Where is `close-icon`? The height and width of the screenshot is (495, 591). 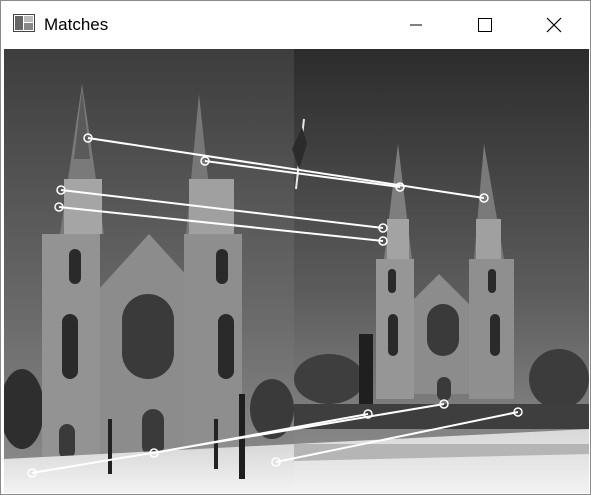
close-icon is located at coordinates (554, 25).